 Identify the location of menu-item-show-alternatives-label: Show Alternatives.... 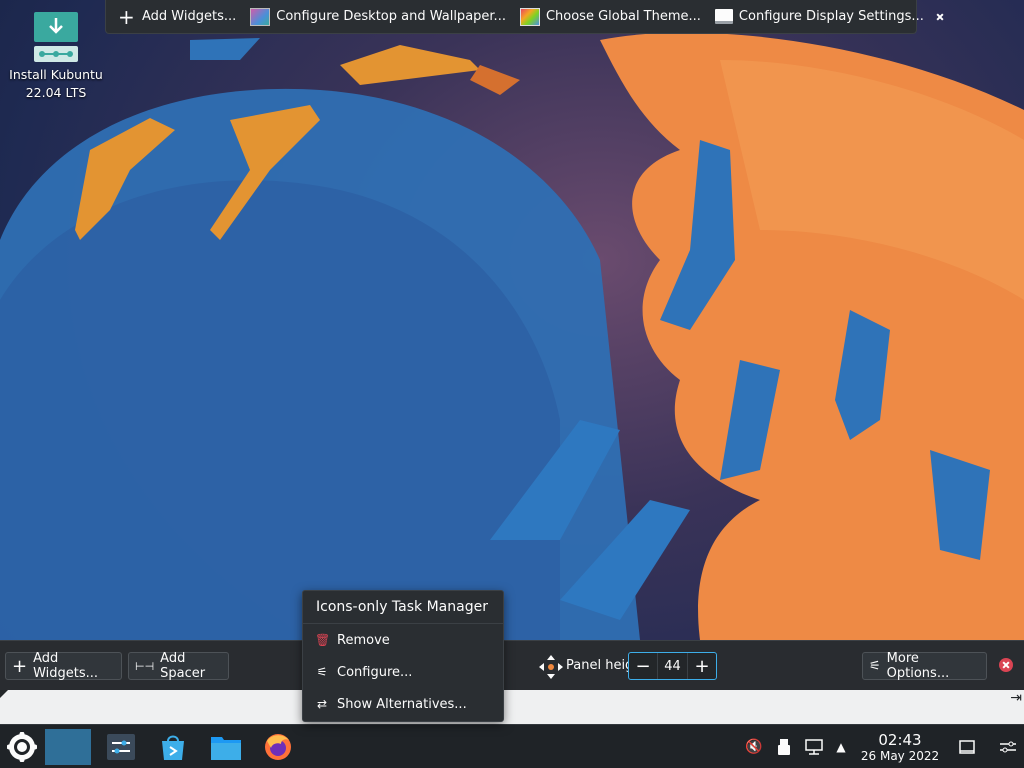
(402, 704).